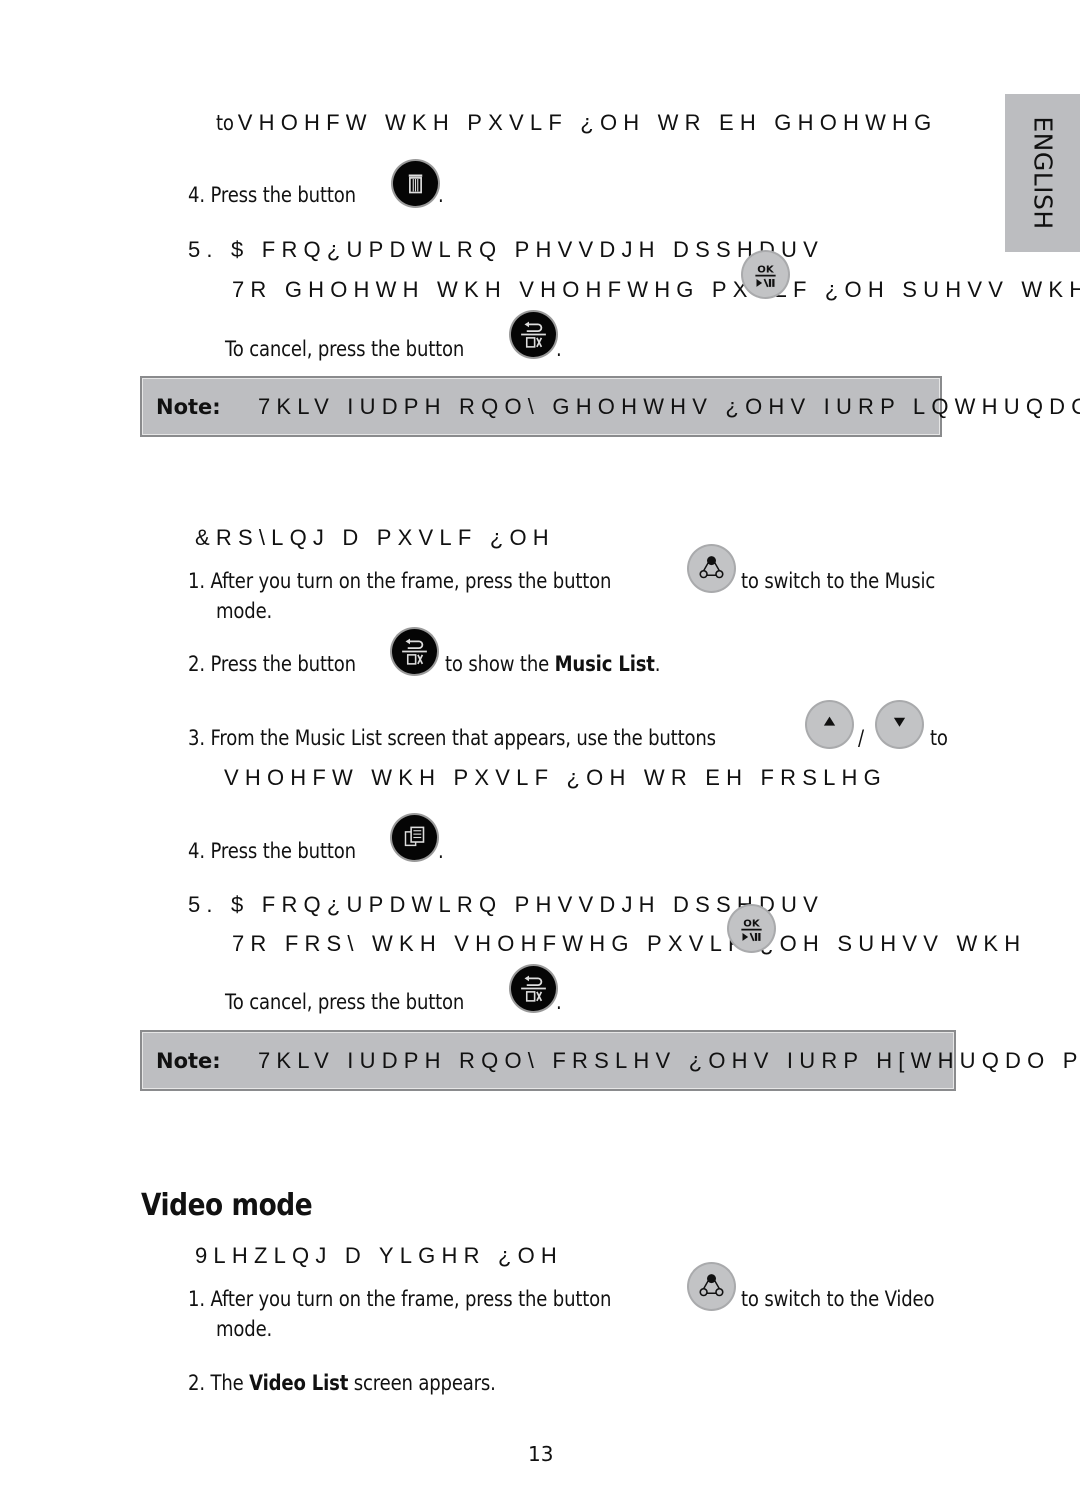 This screenshot has width=1080, height=1503. I want to click on copy-step2-text-after: to show the Music List., so click(553, 664).